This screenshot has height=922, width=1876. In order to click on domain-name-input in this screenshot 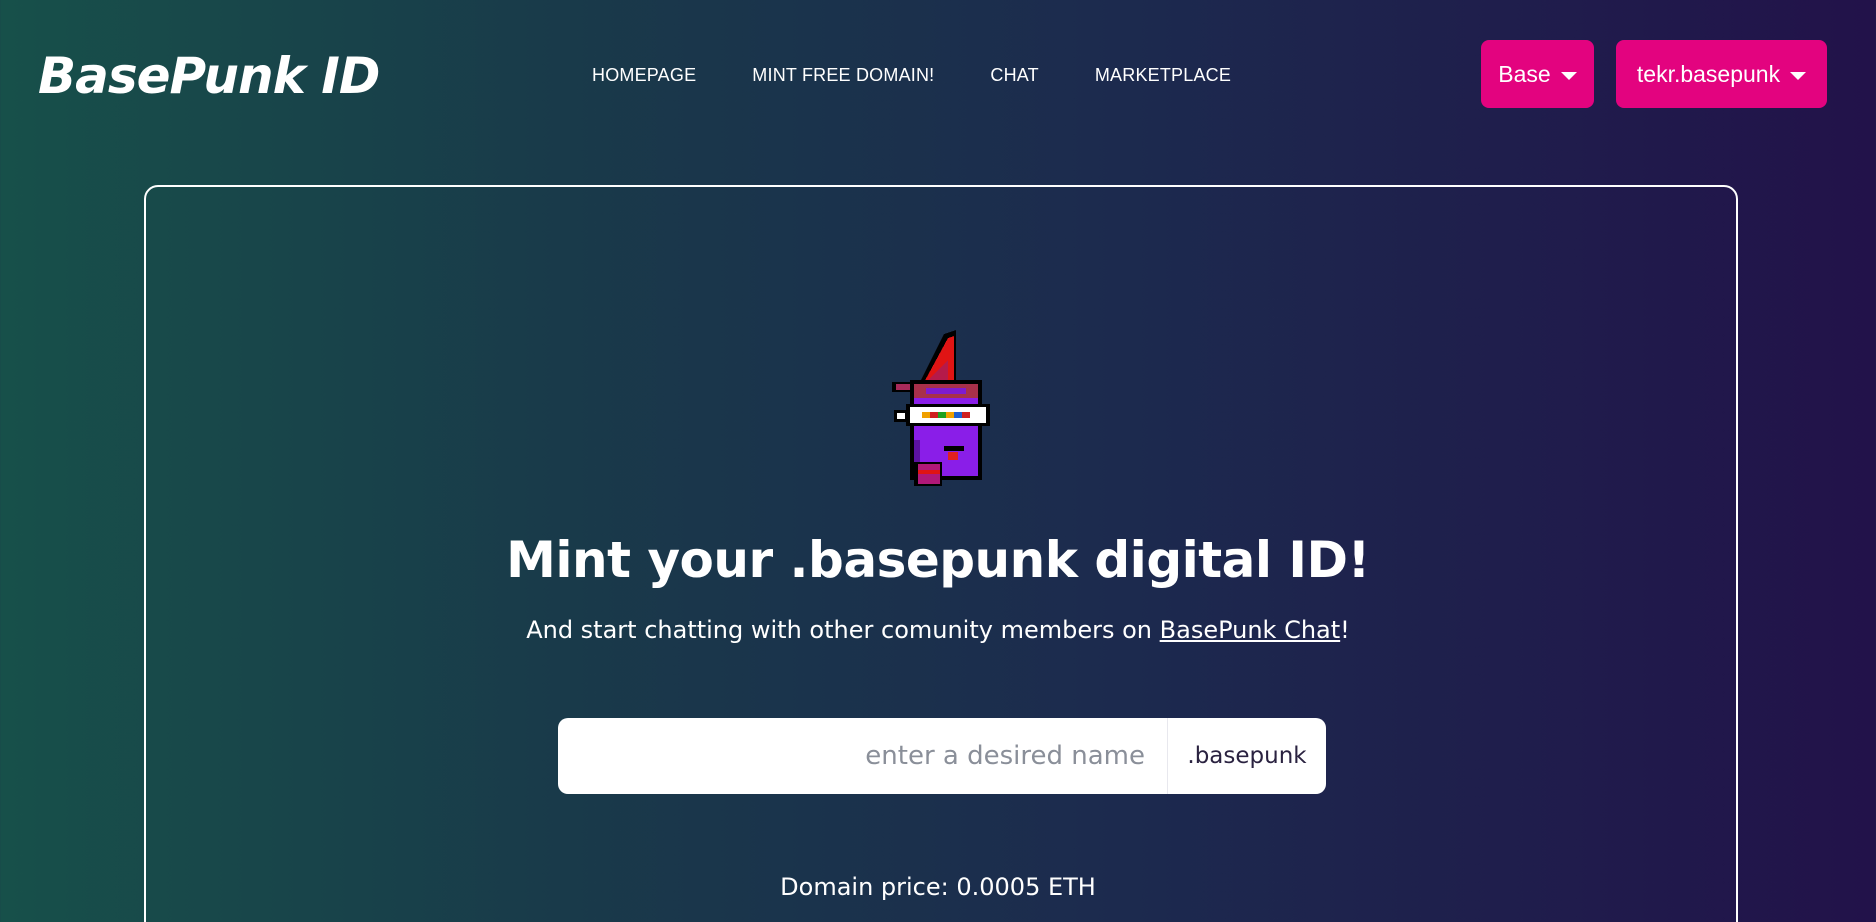, I will do `click(862, 756)`.